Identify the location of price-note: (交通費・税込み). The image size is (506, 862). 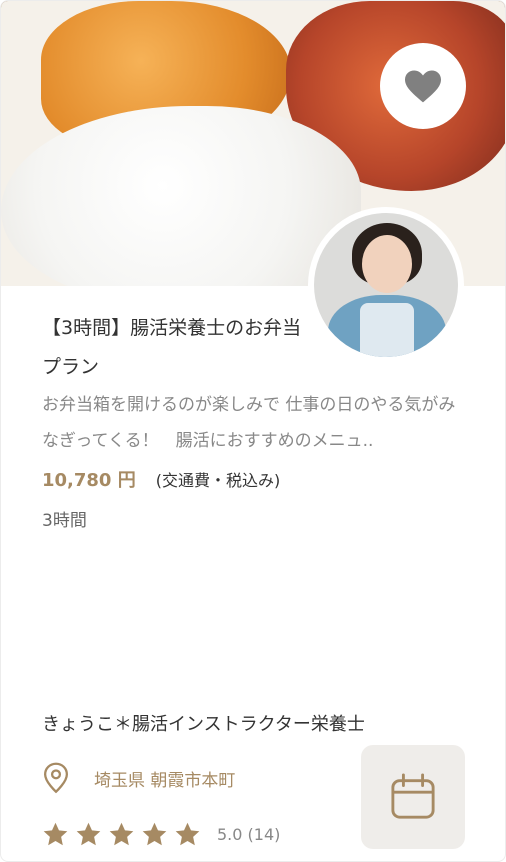
(218, 480).